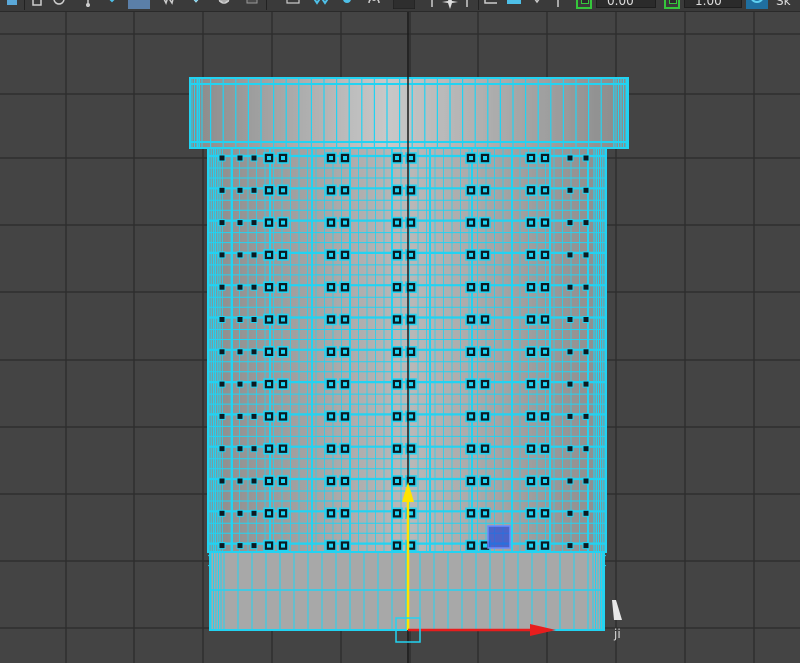 This screenshot has width=800, height=663. I want to click on lighting-icon, so click(168, 4).